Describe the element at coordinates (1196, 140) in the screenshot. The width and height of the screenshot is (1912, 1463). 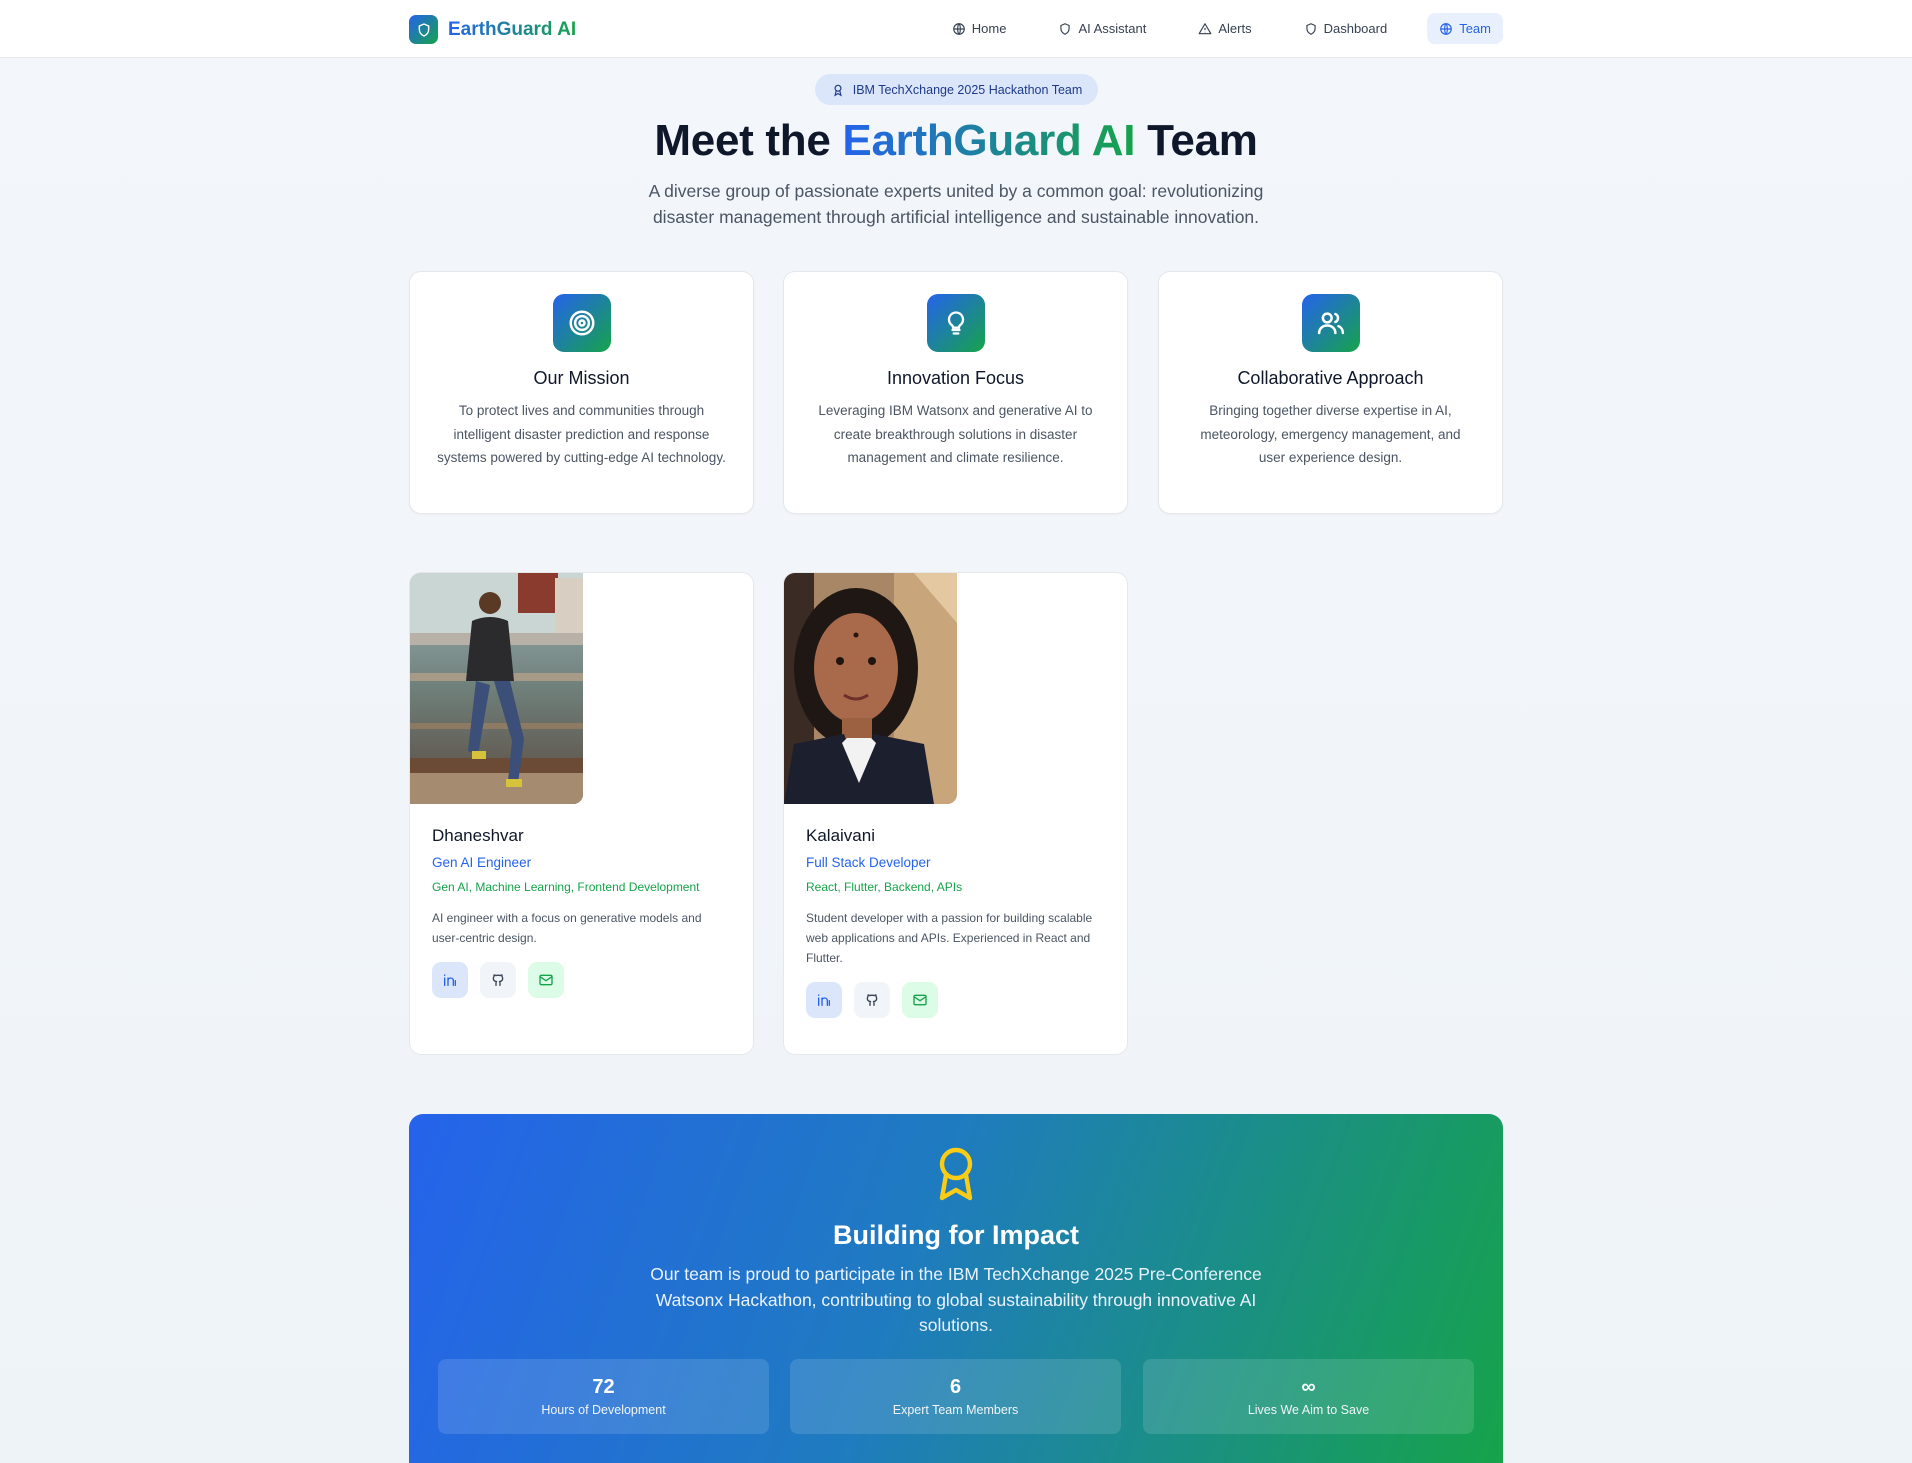
I see `title-suffix: Team` at that location.